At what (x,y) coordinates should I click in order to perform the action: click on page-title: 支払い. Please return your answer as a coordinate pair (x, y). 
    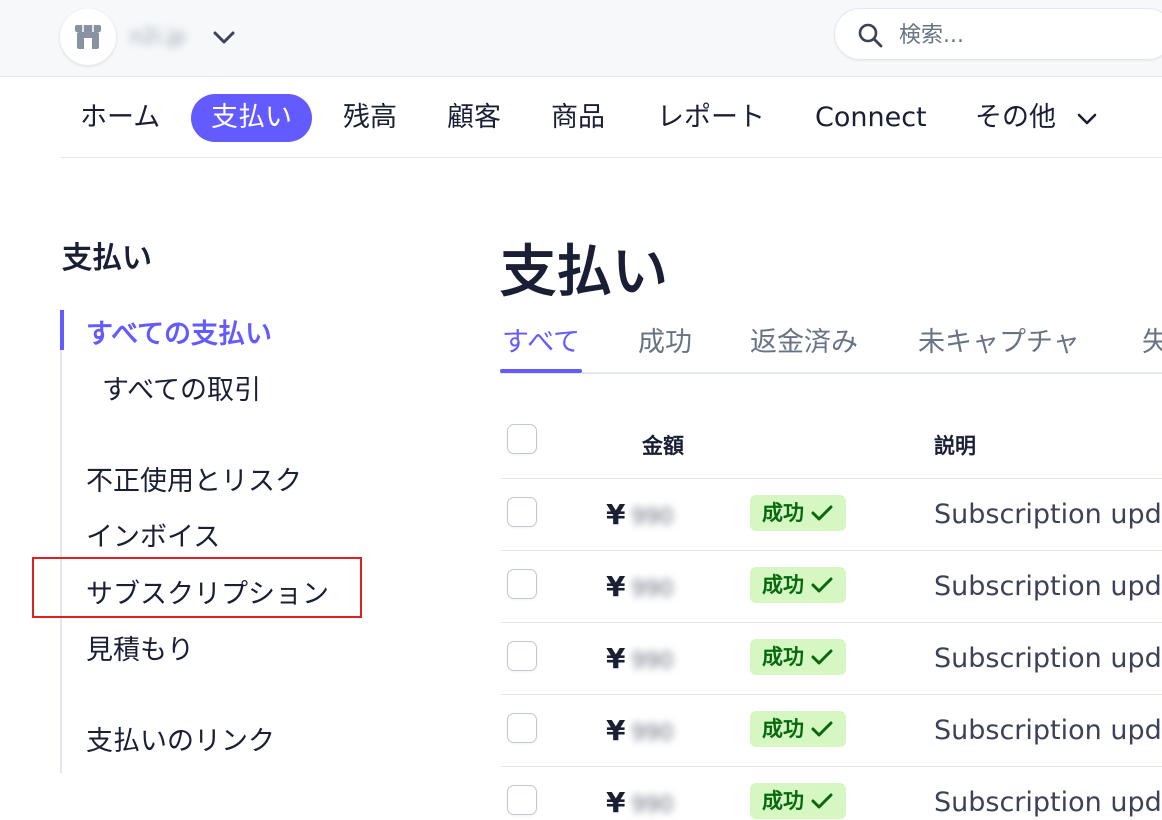
    Looking at the image, I should click on (584, 272).